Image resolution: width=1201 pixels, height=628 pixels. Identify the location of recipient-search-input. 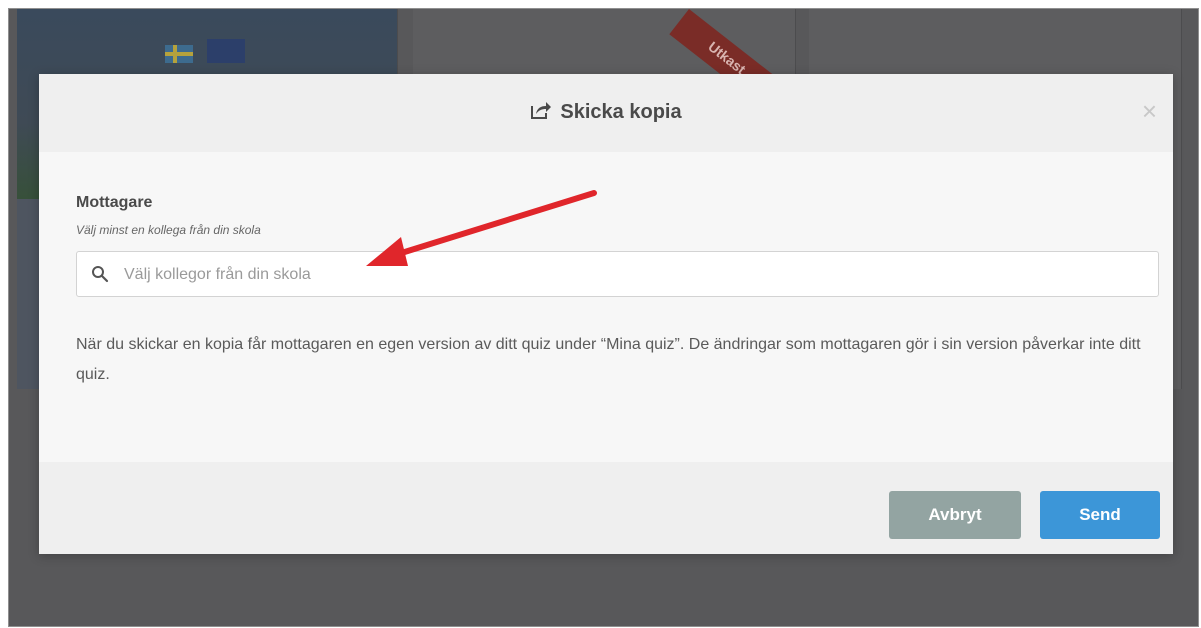
(634, 275).